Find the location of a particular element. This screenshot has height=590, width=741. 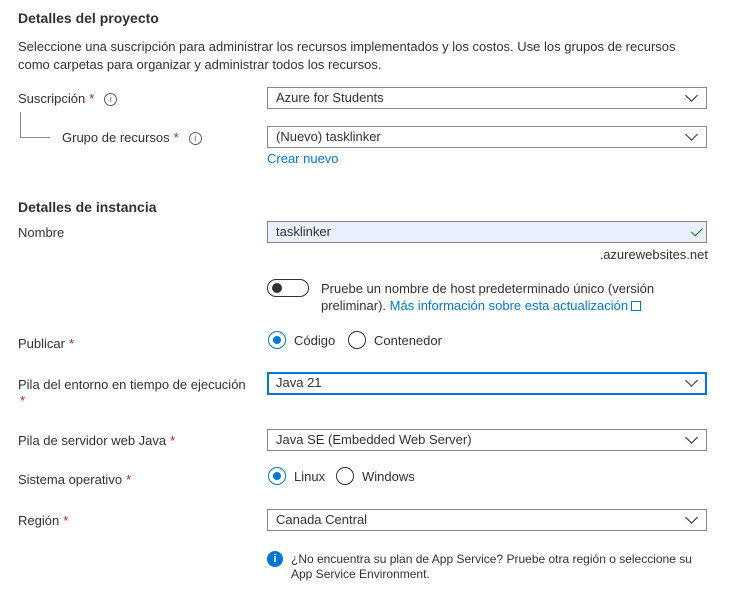

name-input: tasklinker is located at coordinates (487, 232).